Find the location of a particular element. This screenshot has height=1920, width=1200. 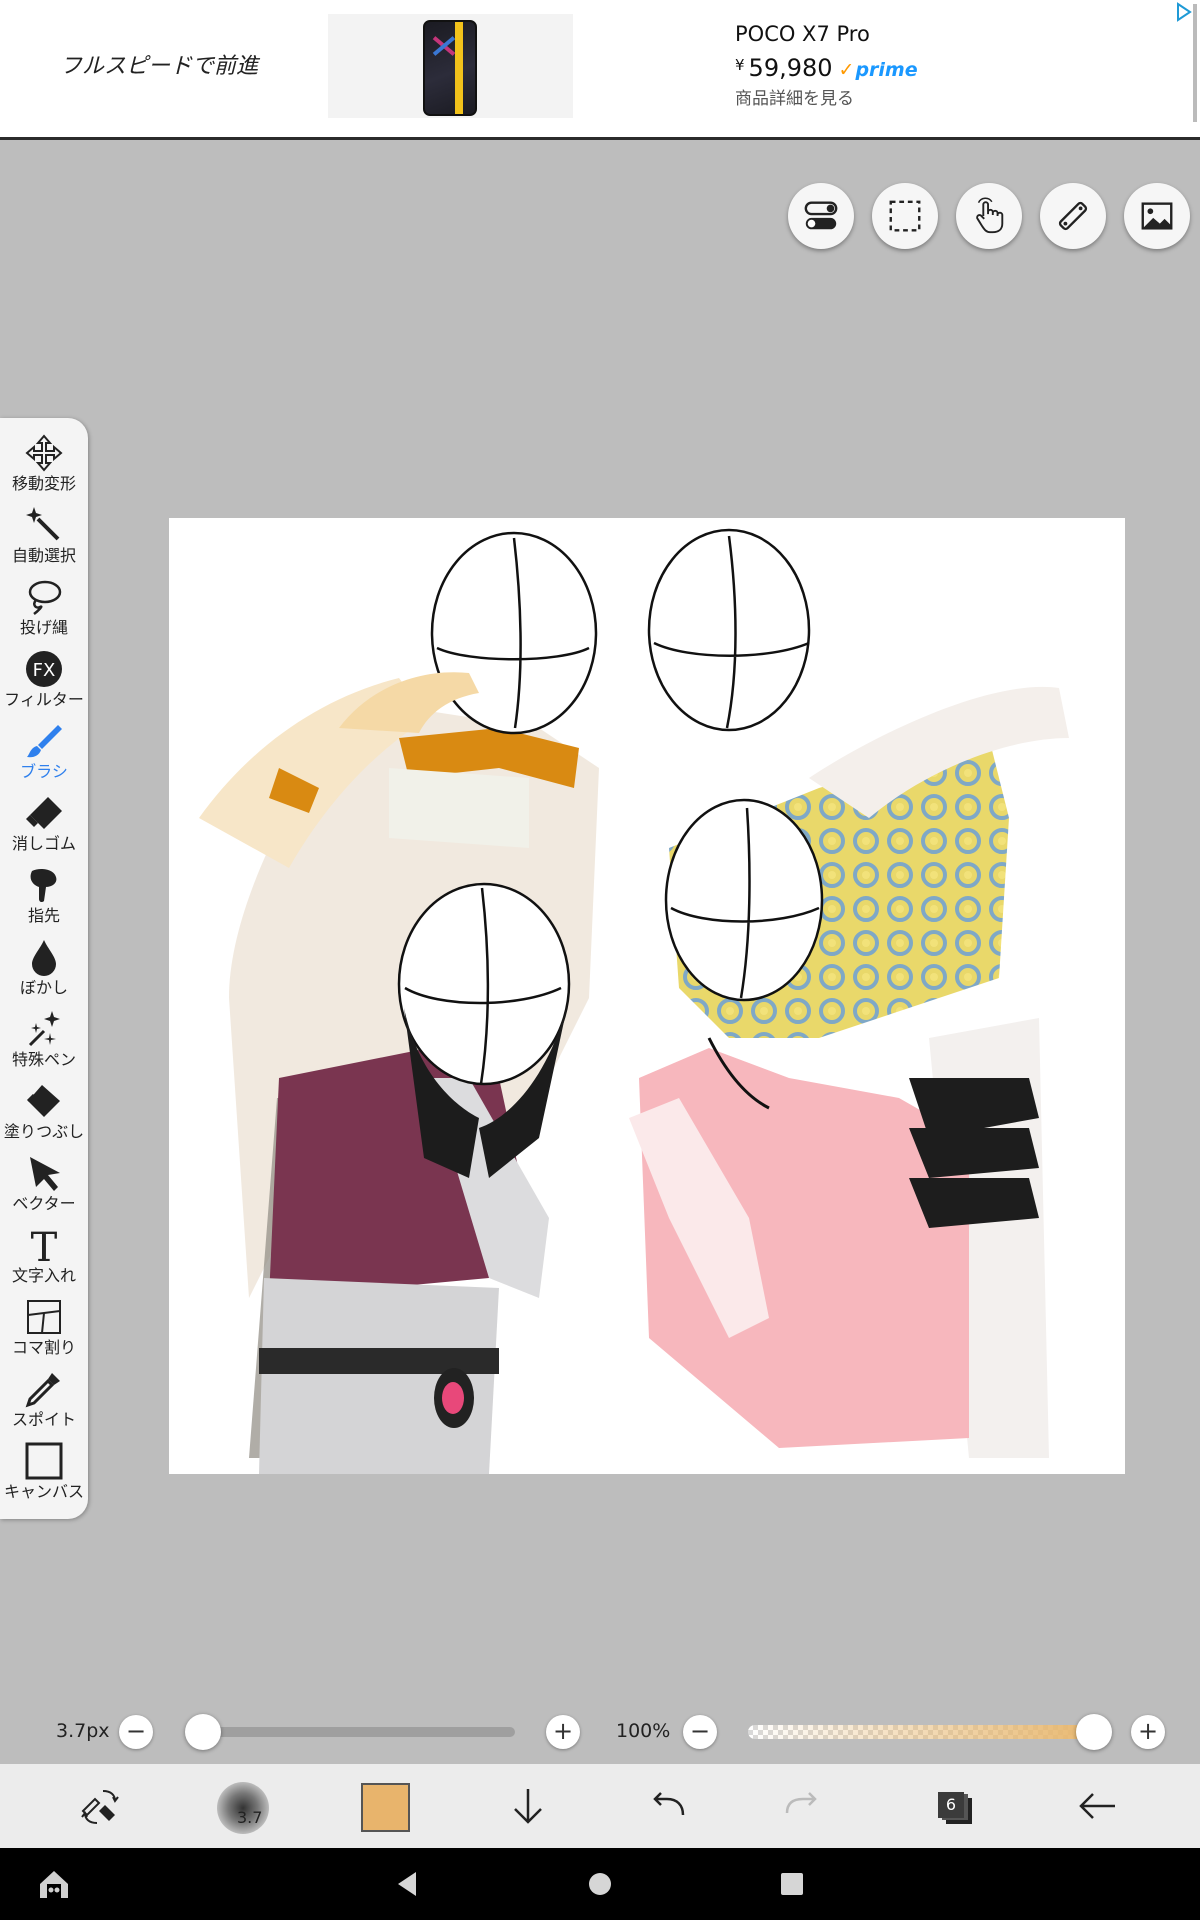

download-layer-button is located at coordinates (528, 1806).